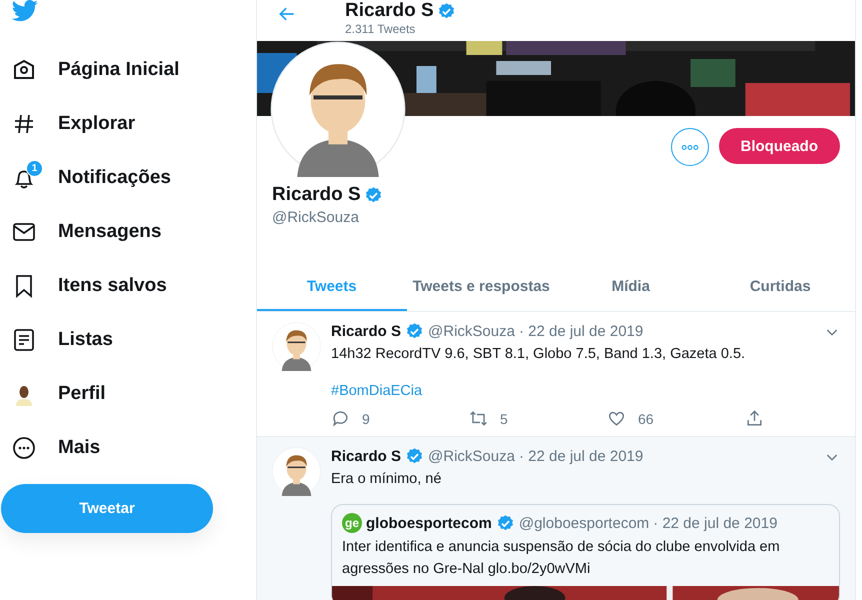  What do you see at coordinates (352, 523) in the screenshot?
I see `logo-avatar: ge` at bounding box center [352, 523].